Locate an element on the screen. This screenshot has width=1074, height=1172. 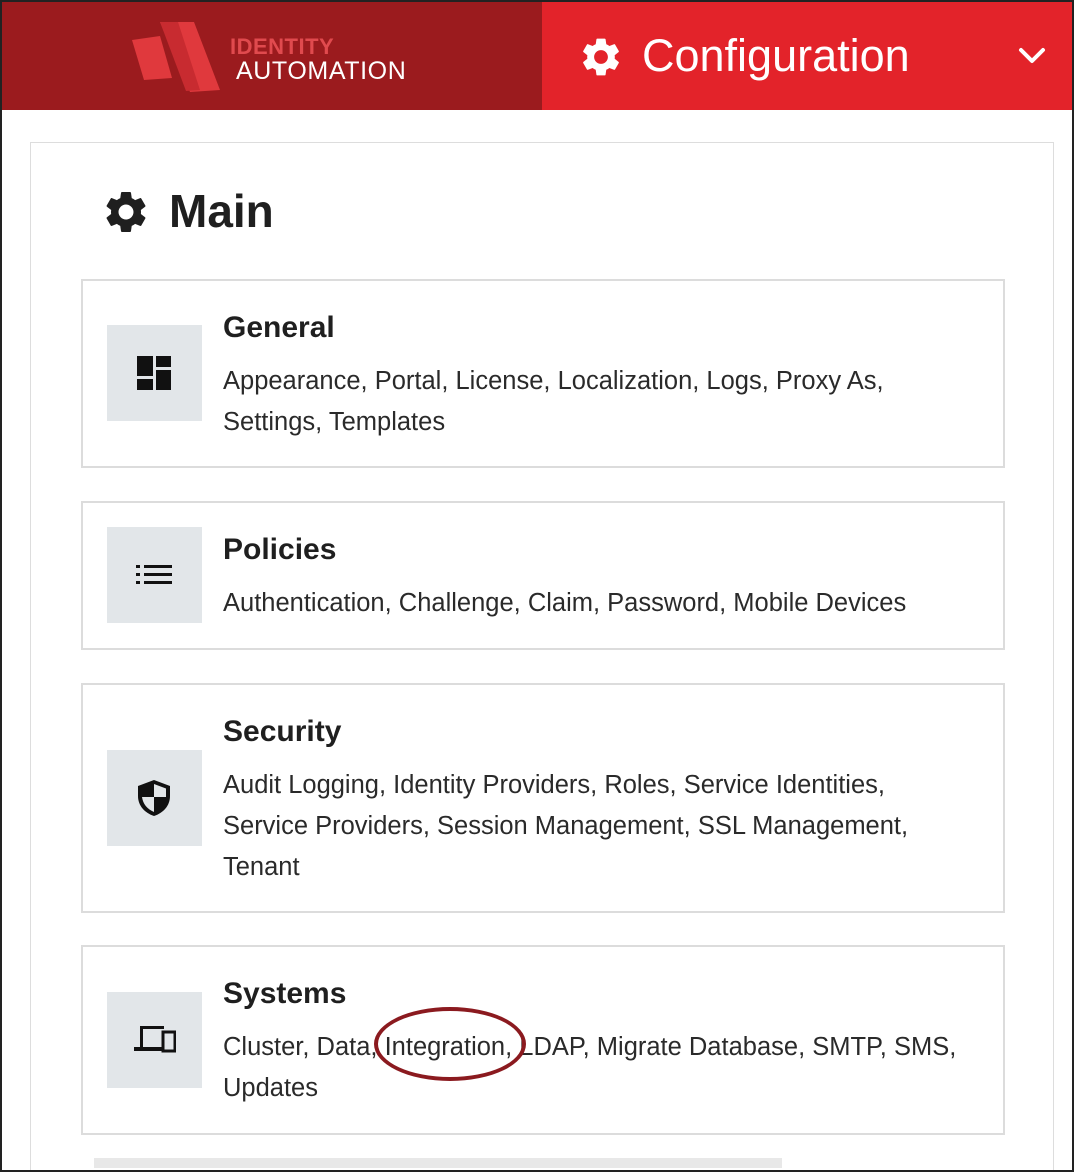
link-challenge: Challenge is located at coordinates (456, 603).